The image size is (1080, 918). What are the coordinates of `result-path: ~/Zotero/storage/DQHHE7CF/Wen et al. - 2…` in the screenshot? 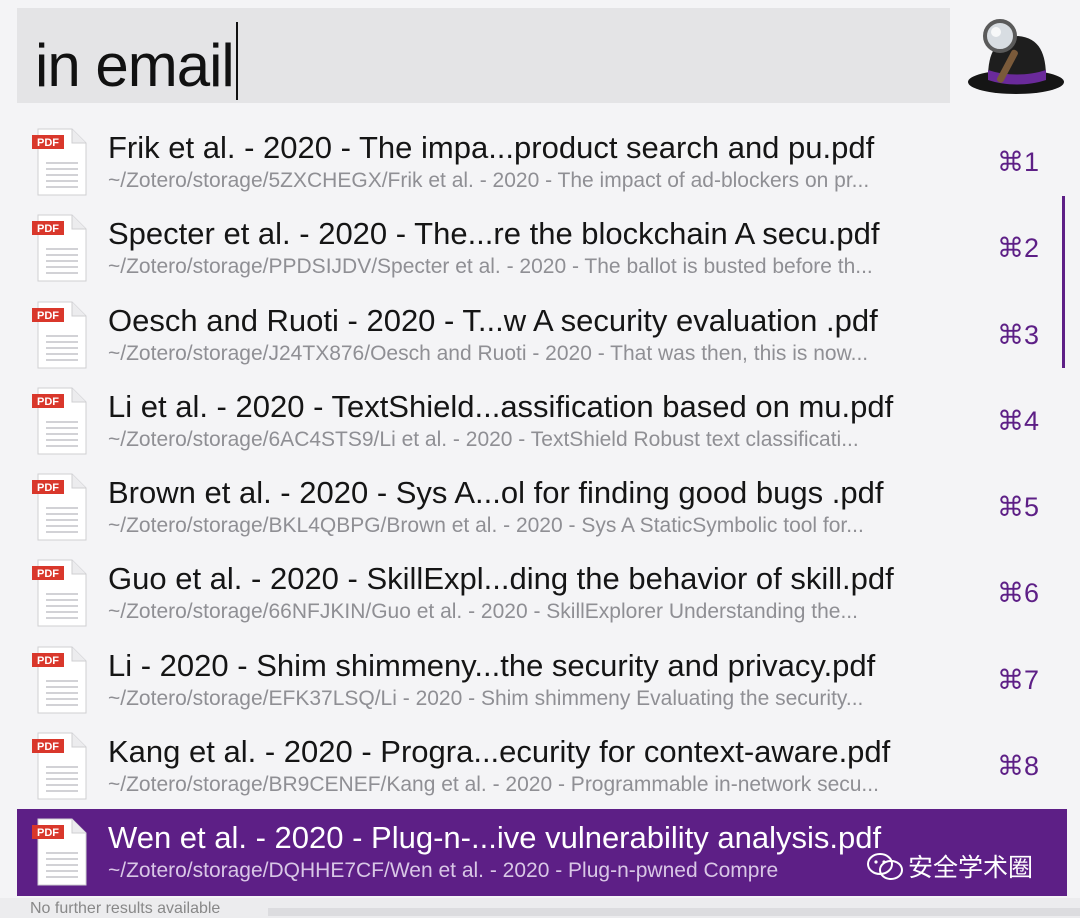 It's located at (443, 871).